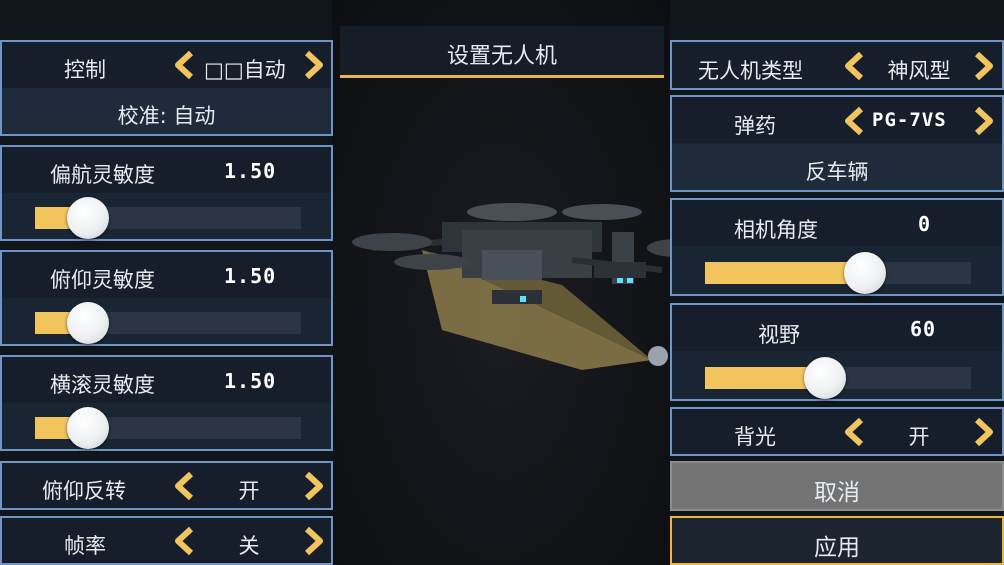 Image resolution: width=1004 pixels, height=565 pixels. Describe the element at coordinates (825, 378) in the screenshot. I see `fov-slider-knob` at that location.